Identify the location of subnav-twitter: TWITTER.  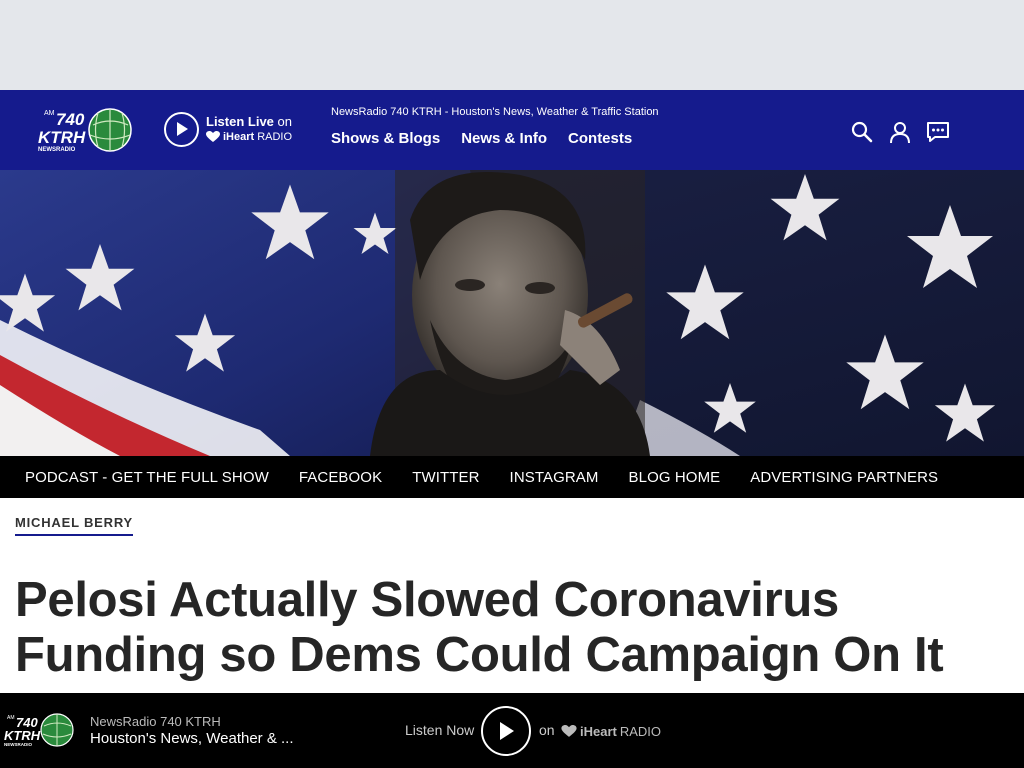
(445, 477).